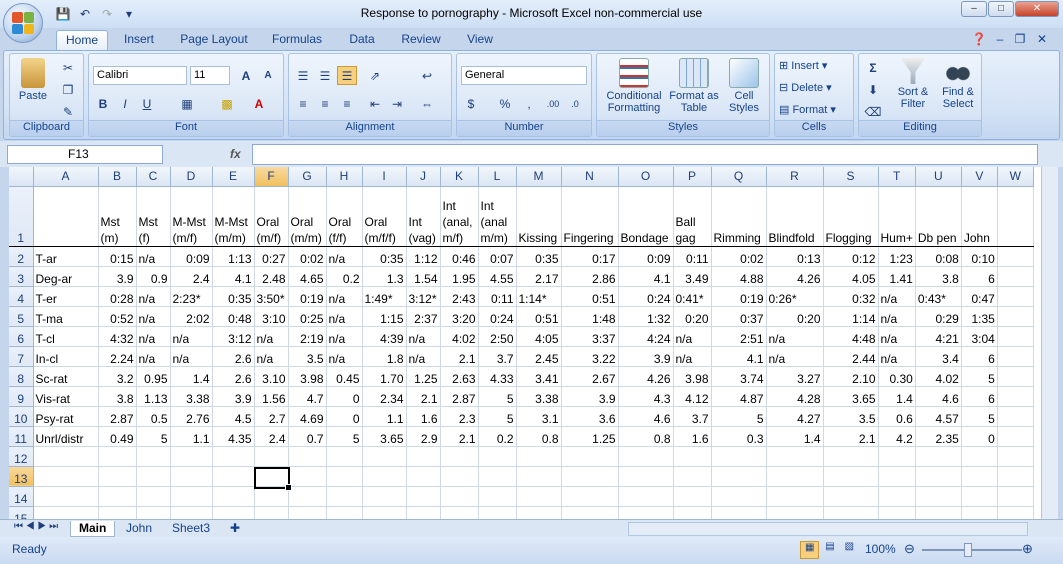  I want to click on insert-cells-button: ⊞ Insert ▾, so click(815, 66).